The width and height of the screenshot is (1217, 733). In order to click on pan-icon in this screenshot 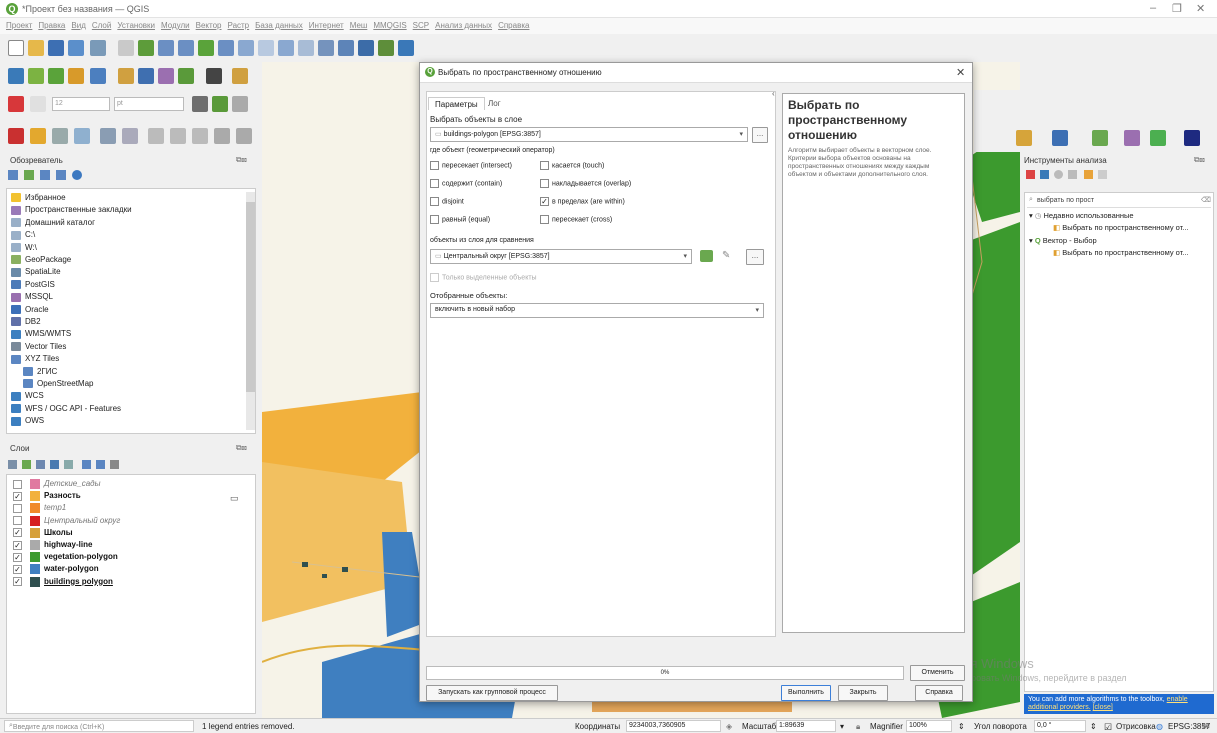, I will do `click(126, 48)`.